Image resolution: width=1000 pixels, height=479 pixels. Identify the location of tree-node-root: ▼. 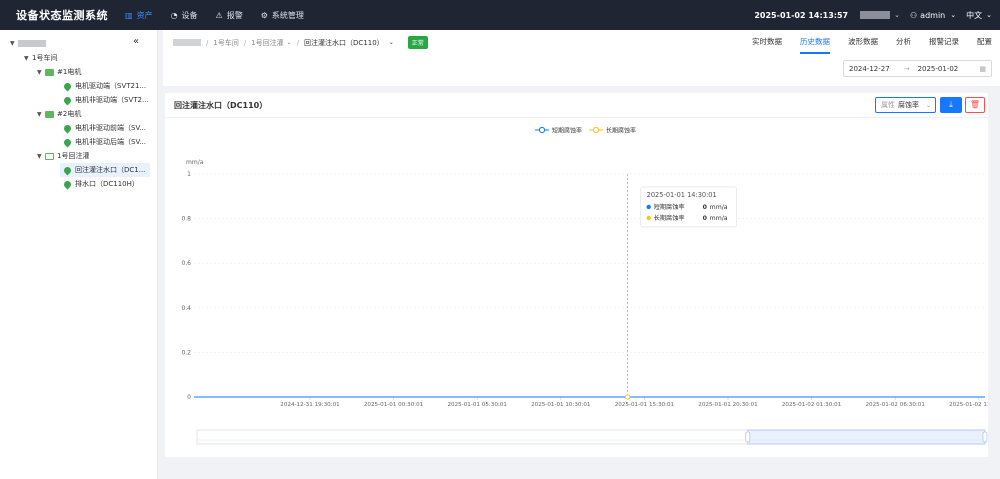
(28, 43).